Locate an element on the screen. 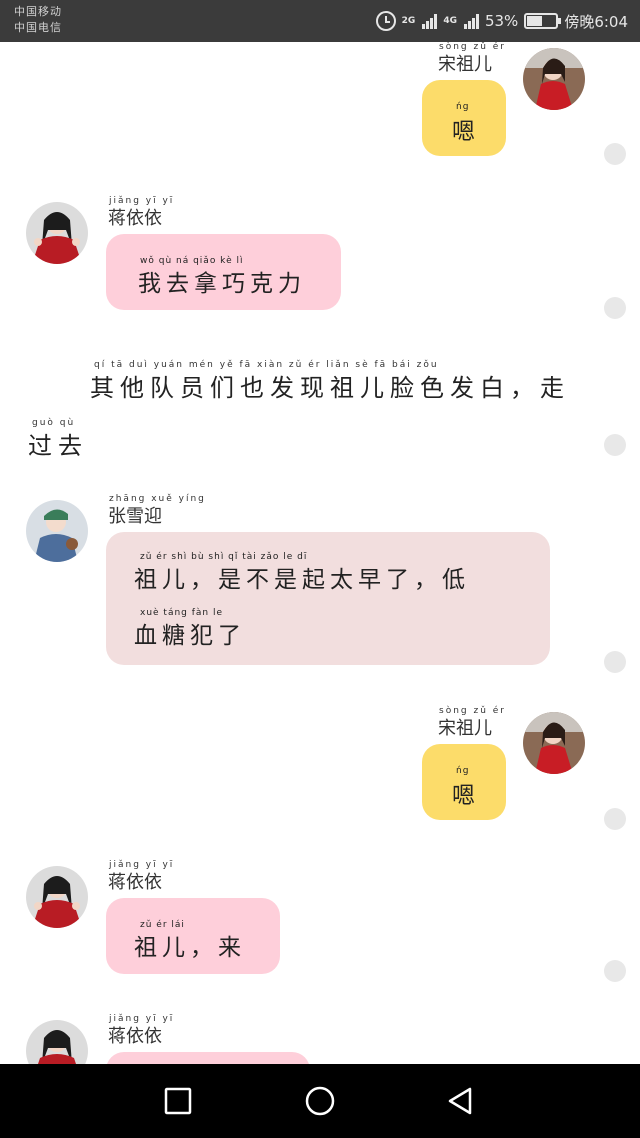 This screenshot has width=640, height=1138. message-text: 我去拿巧克力 is located at coordinates (222, 284).